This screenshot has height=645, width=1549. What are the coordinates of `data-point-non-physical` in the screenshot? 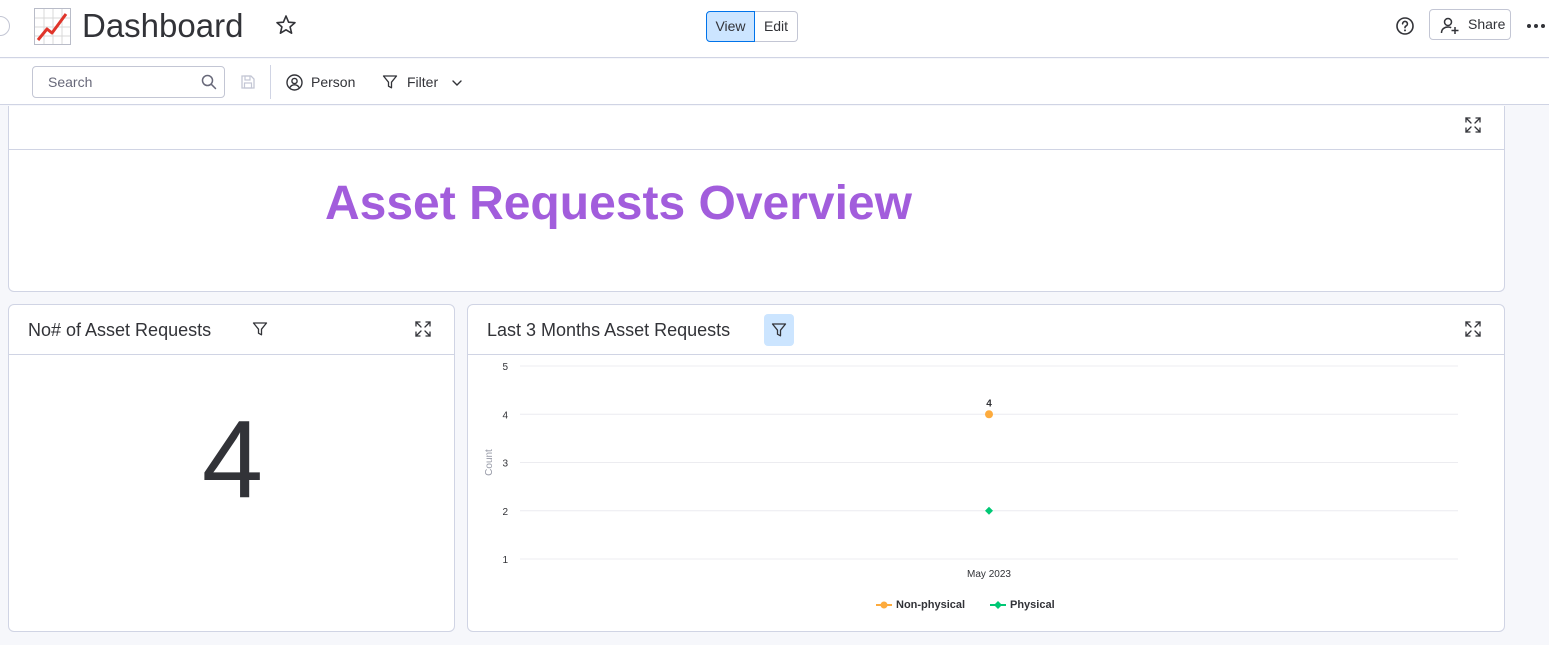 It's located at (989, 414).